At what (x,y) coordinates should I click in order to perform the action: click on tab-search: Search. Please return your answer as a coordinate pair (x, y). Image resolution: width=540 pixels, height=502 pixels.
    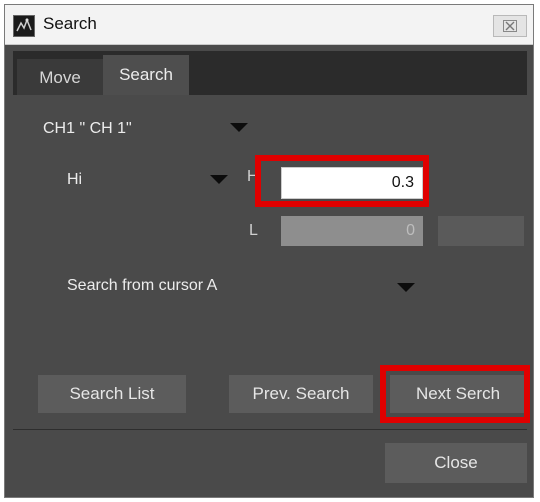
    Looking at the image, I should click on (146, 75).